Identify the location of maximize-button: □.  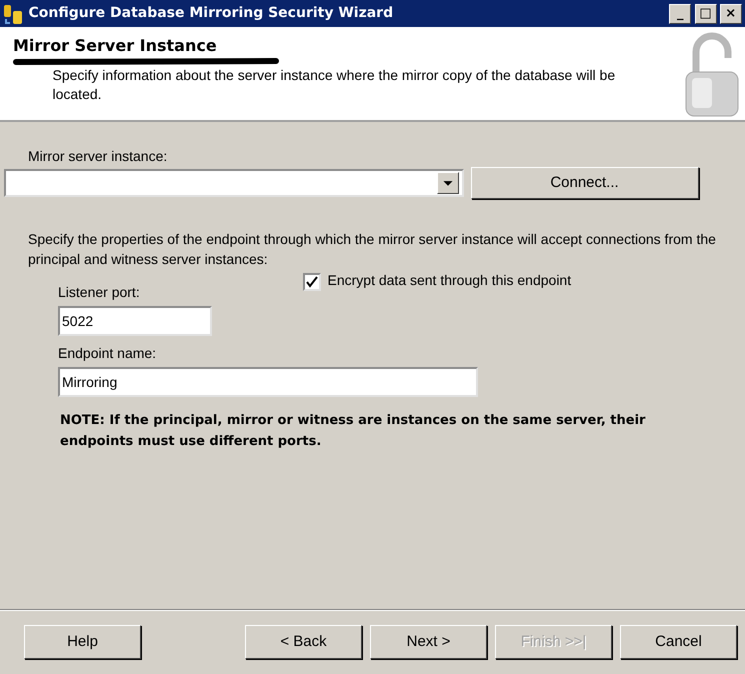
(705, 14).